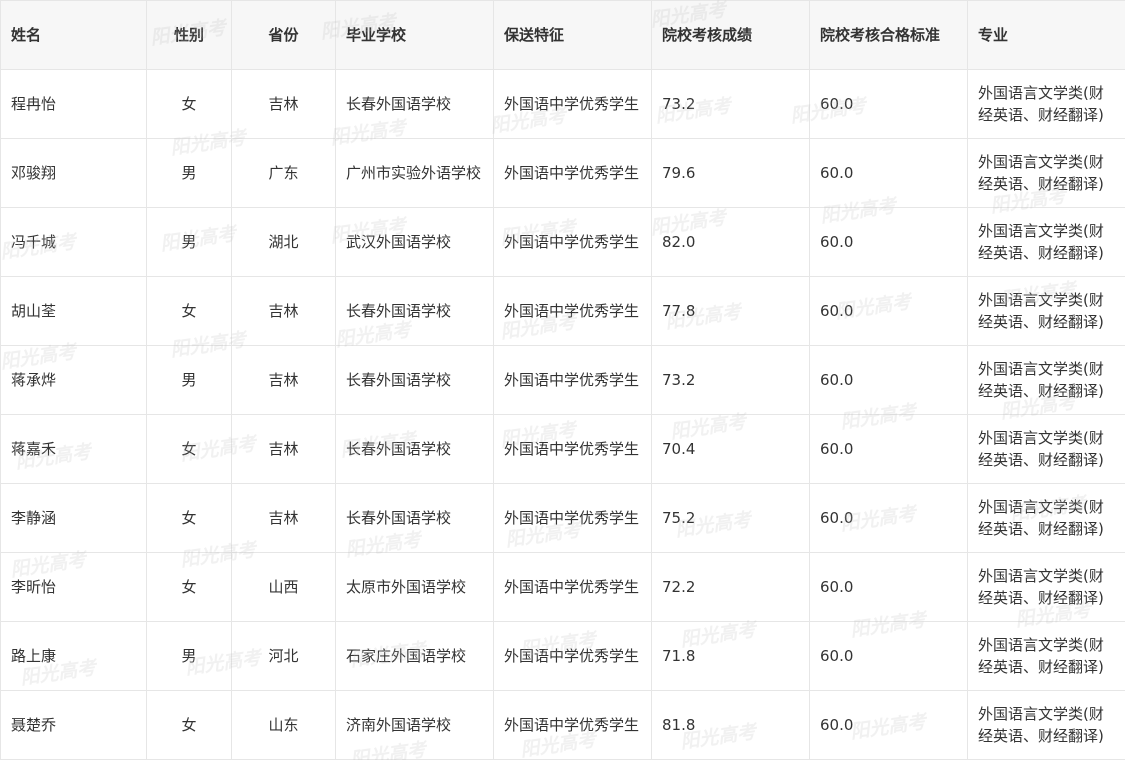 Image resolution: width=1125 pixels, height=760 pixels. I want to click on cell-score: 75.2, so click(730, 518).